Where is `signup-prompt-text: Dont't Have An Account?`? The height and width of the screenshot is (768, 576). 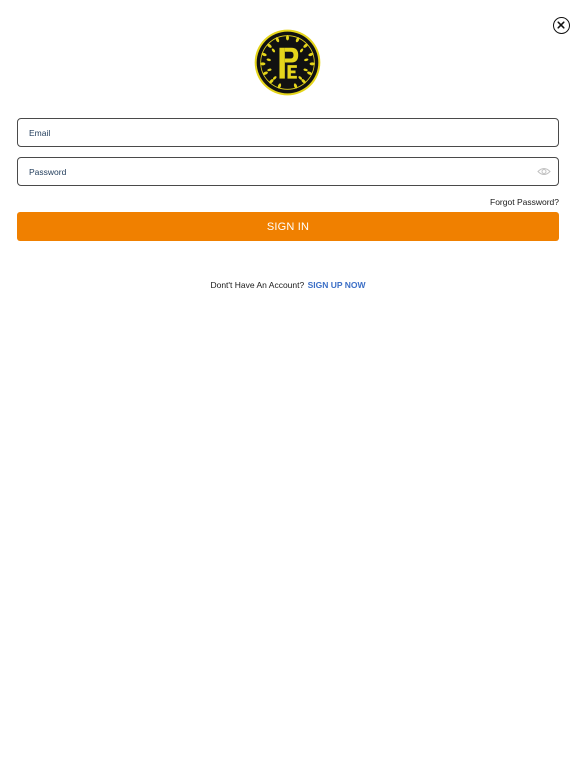
signup-prompt-text: Dont't Have An Account? is located at coordinates (257, 285).